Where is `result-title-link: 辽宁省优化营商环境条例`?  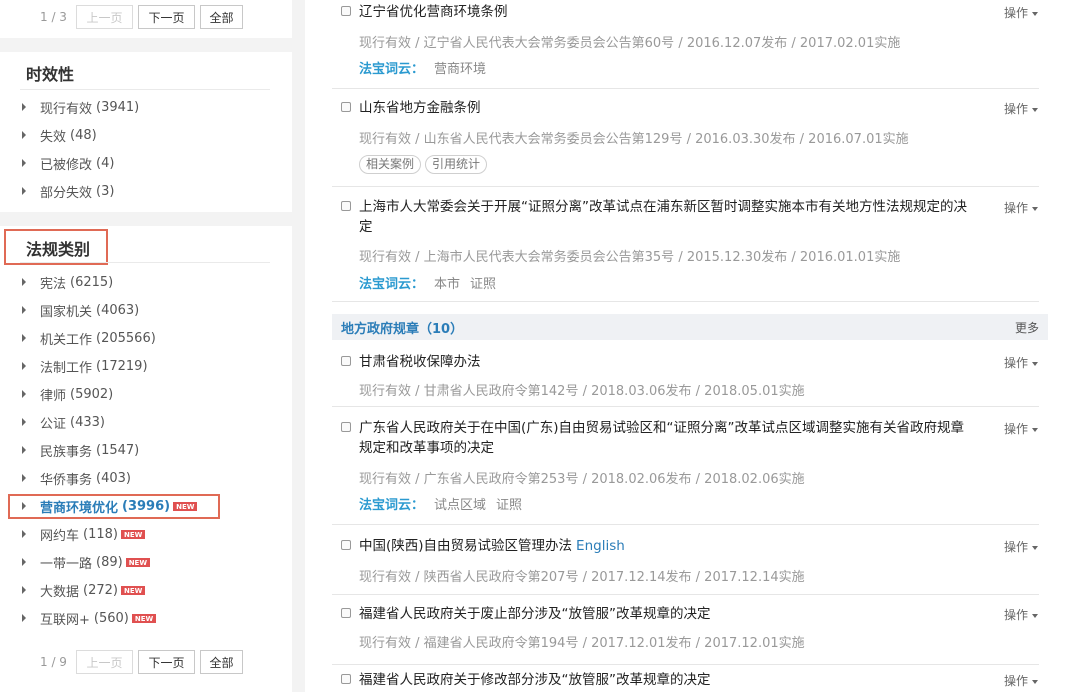
result-title-link: 辽宁省优化营商环境条例 is located at coordinates (664, 12).